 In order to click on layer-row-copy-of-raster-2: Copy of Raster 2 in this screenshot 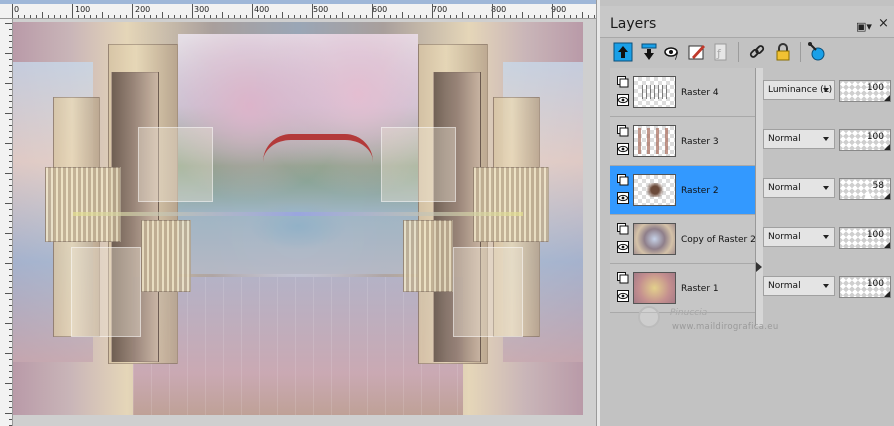, I will do `click(683, 239)`.